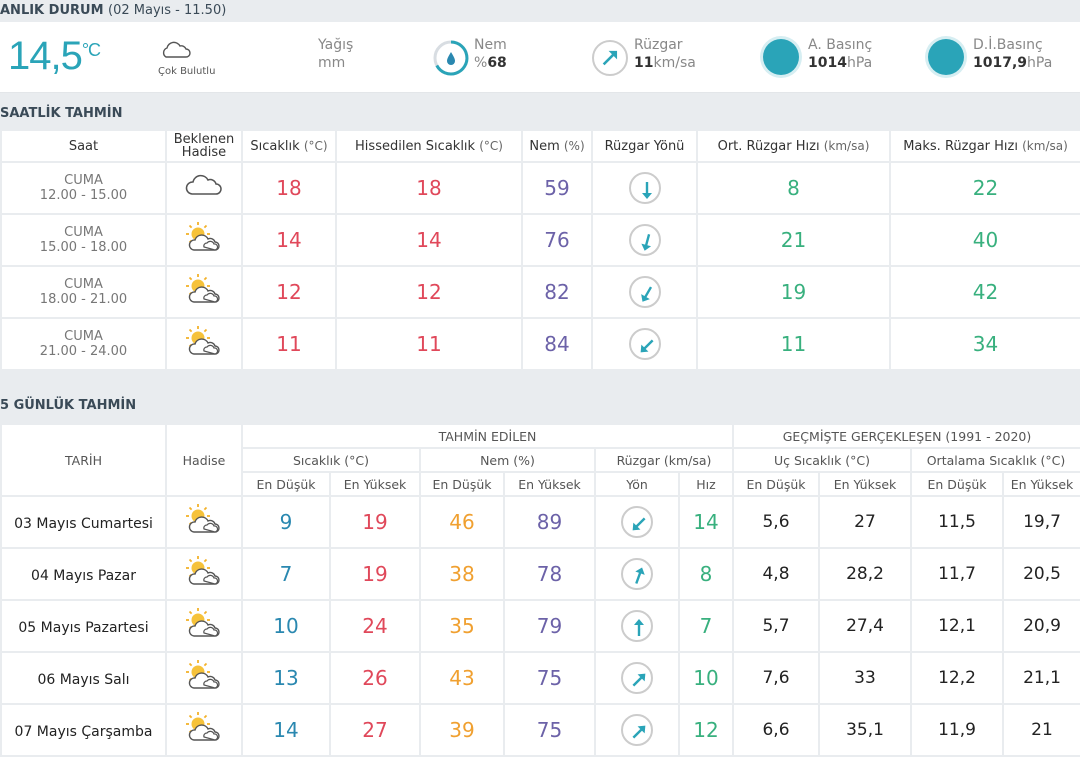 This screenshot has height=757, width=1080. Describe the element at coordinates (557, 146) in the screenshot. I see `col-humidity: Nem (%)` at that location.